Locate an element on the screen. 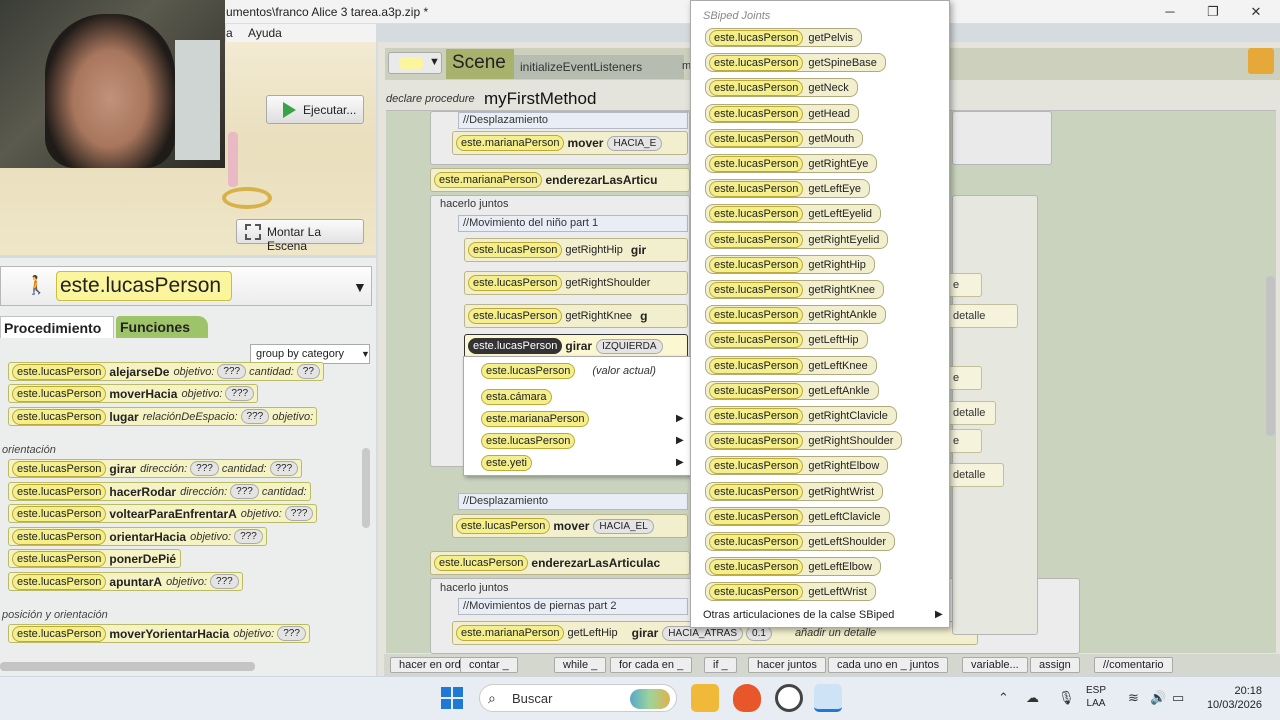 The width and height of the screenshot is (1280, 720). joint-item-getRightAnkle: este.lucasPerson getRightAnkle is located at coordinates (795, 314).